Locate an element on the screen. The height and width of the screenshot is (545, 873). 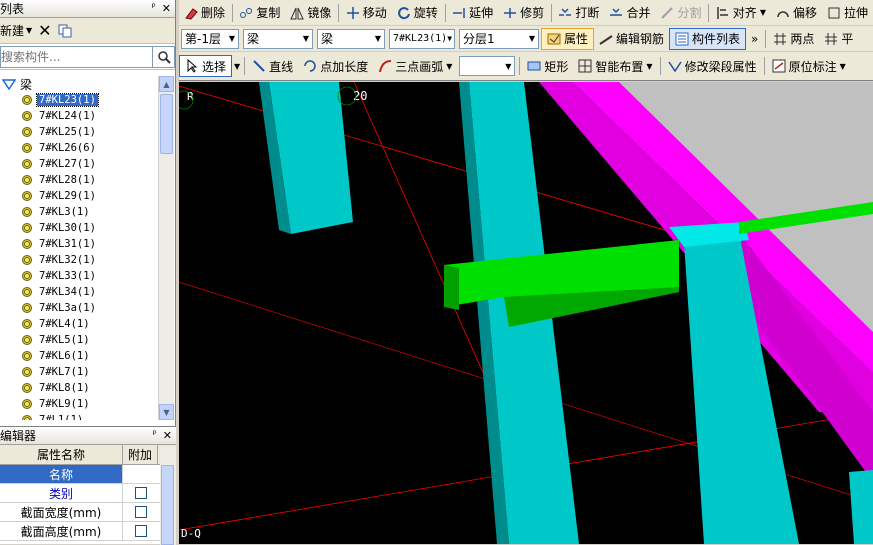
merge-button: 合并 is located at coordinates (629, 13).